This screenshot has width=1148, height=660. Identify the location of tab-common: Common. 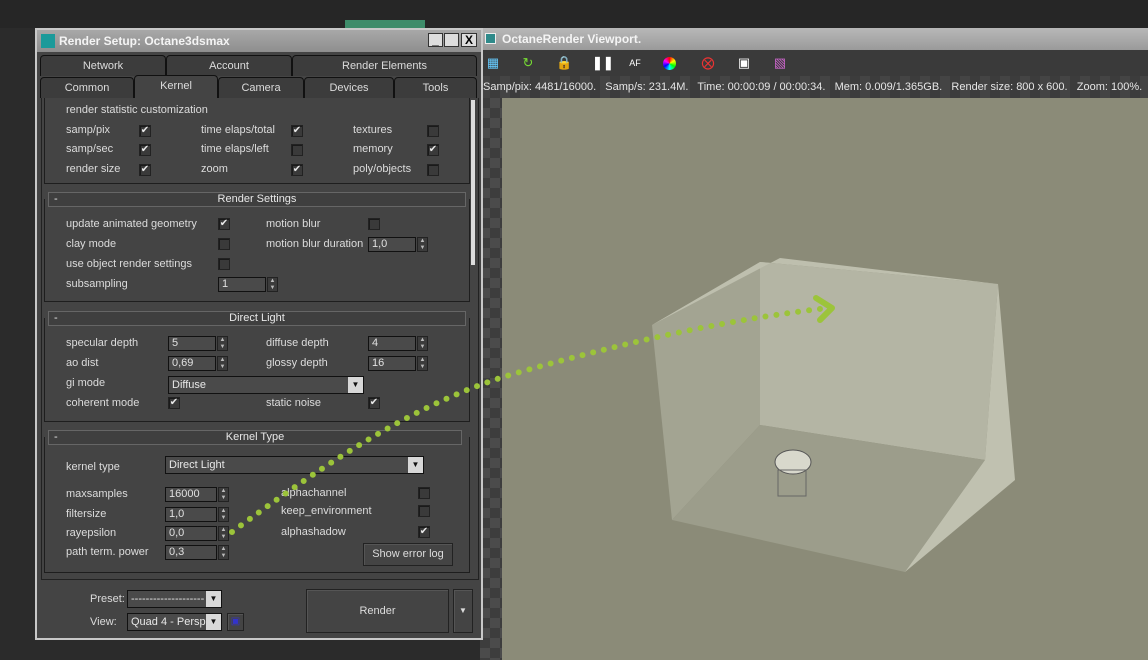
(87, 87).